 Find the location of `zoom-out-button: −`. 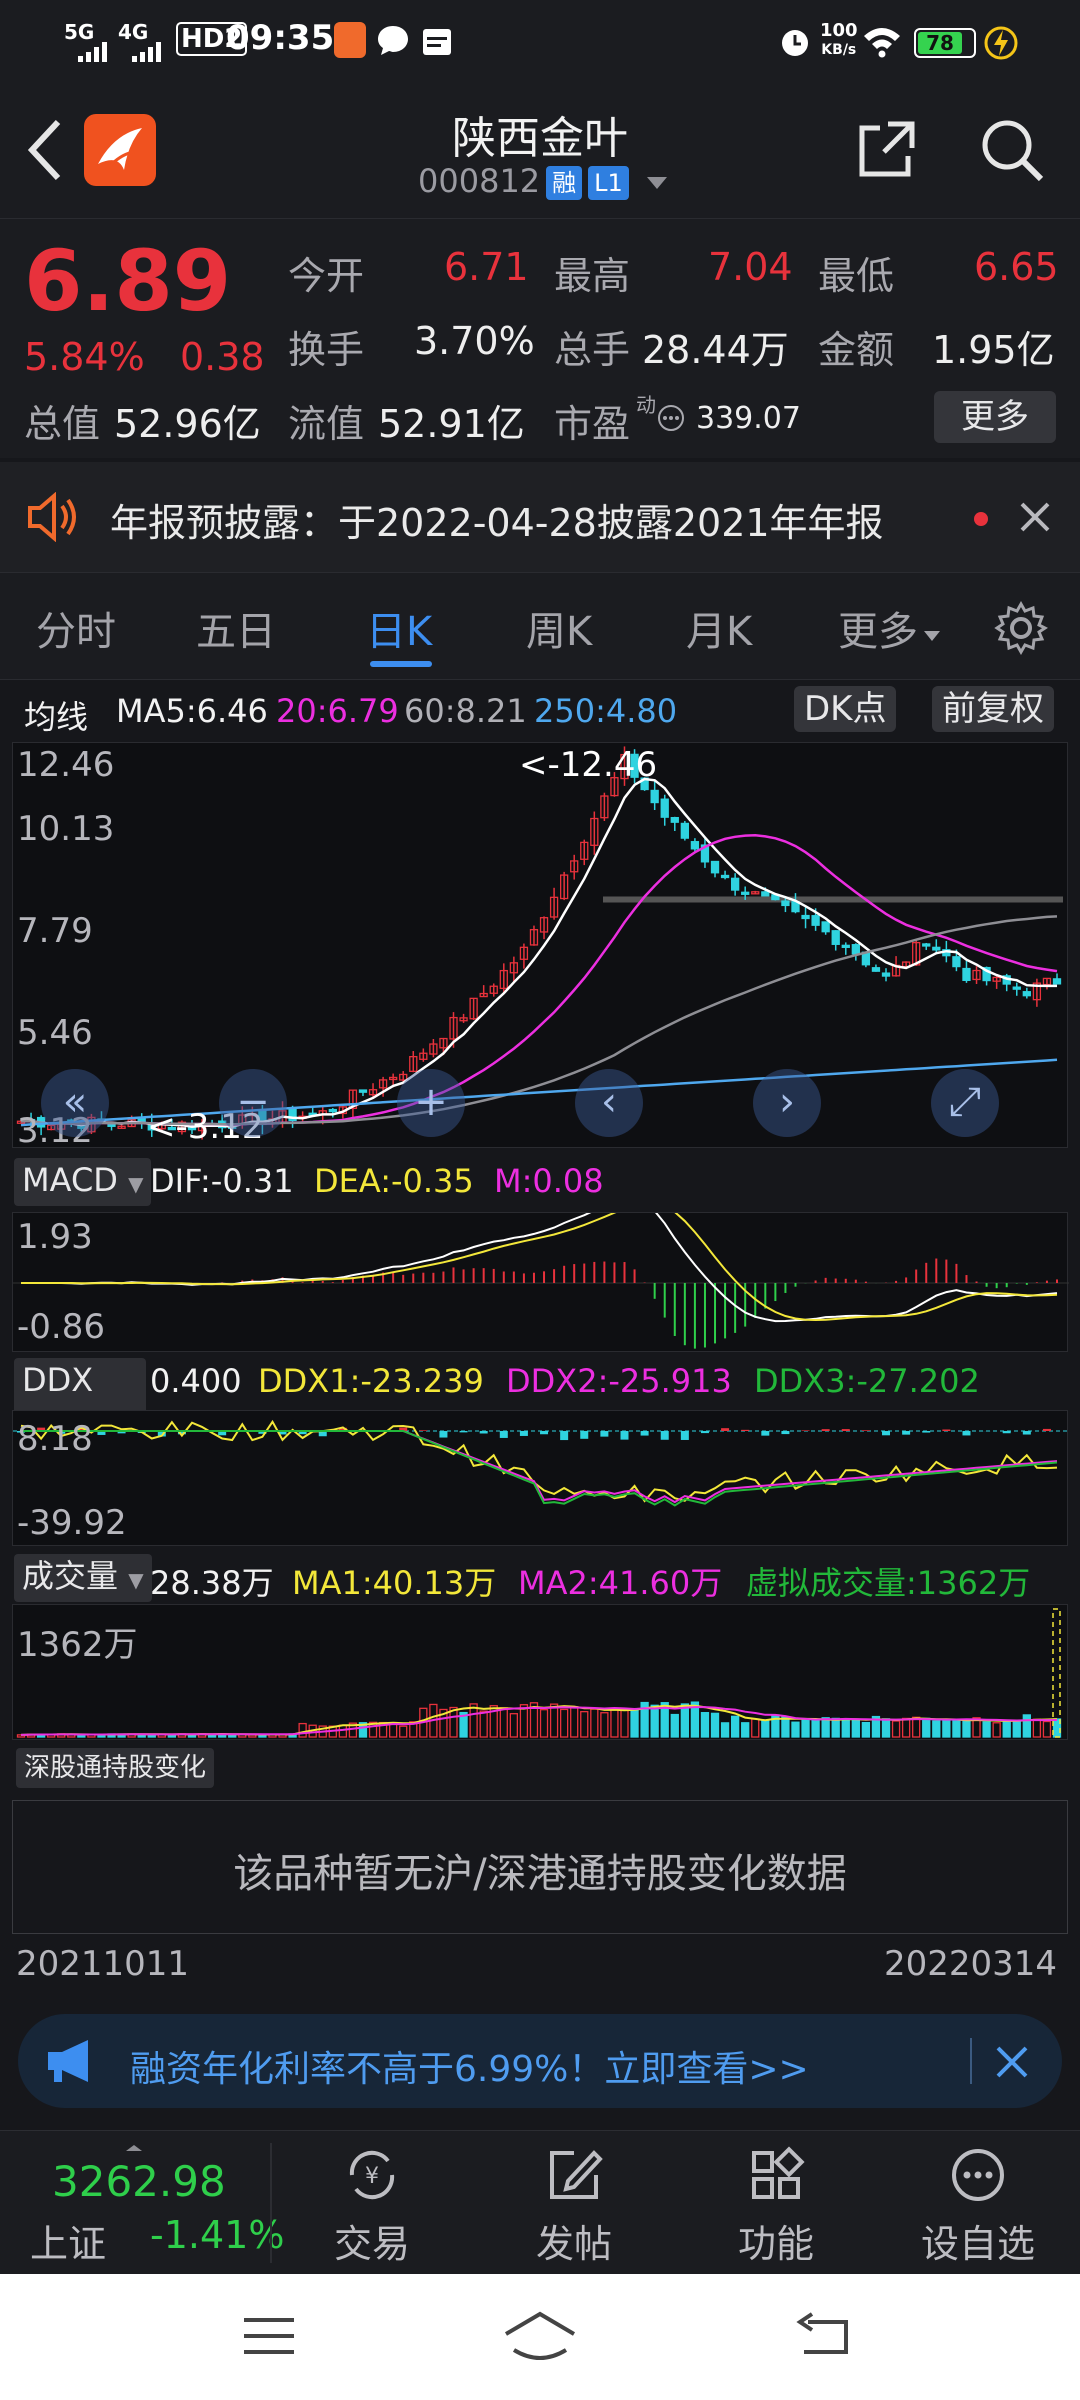

zoom-out-button: − is located at coordinates (253, 1103).